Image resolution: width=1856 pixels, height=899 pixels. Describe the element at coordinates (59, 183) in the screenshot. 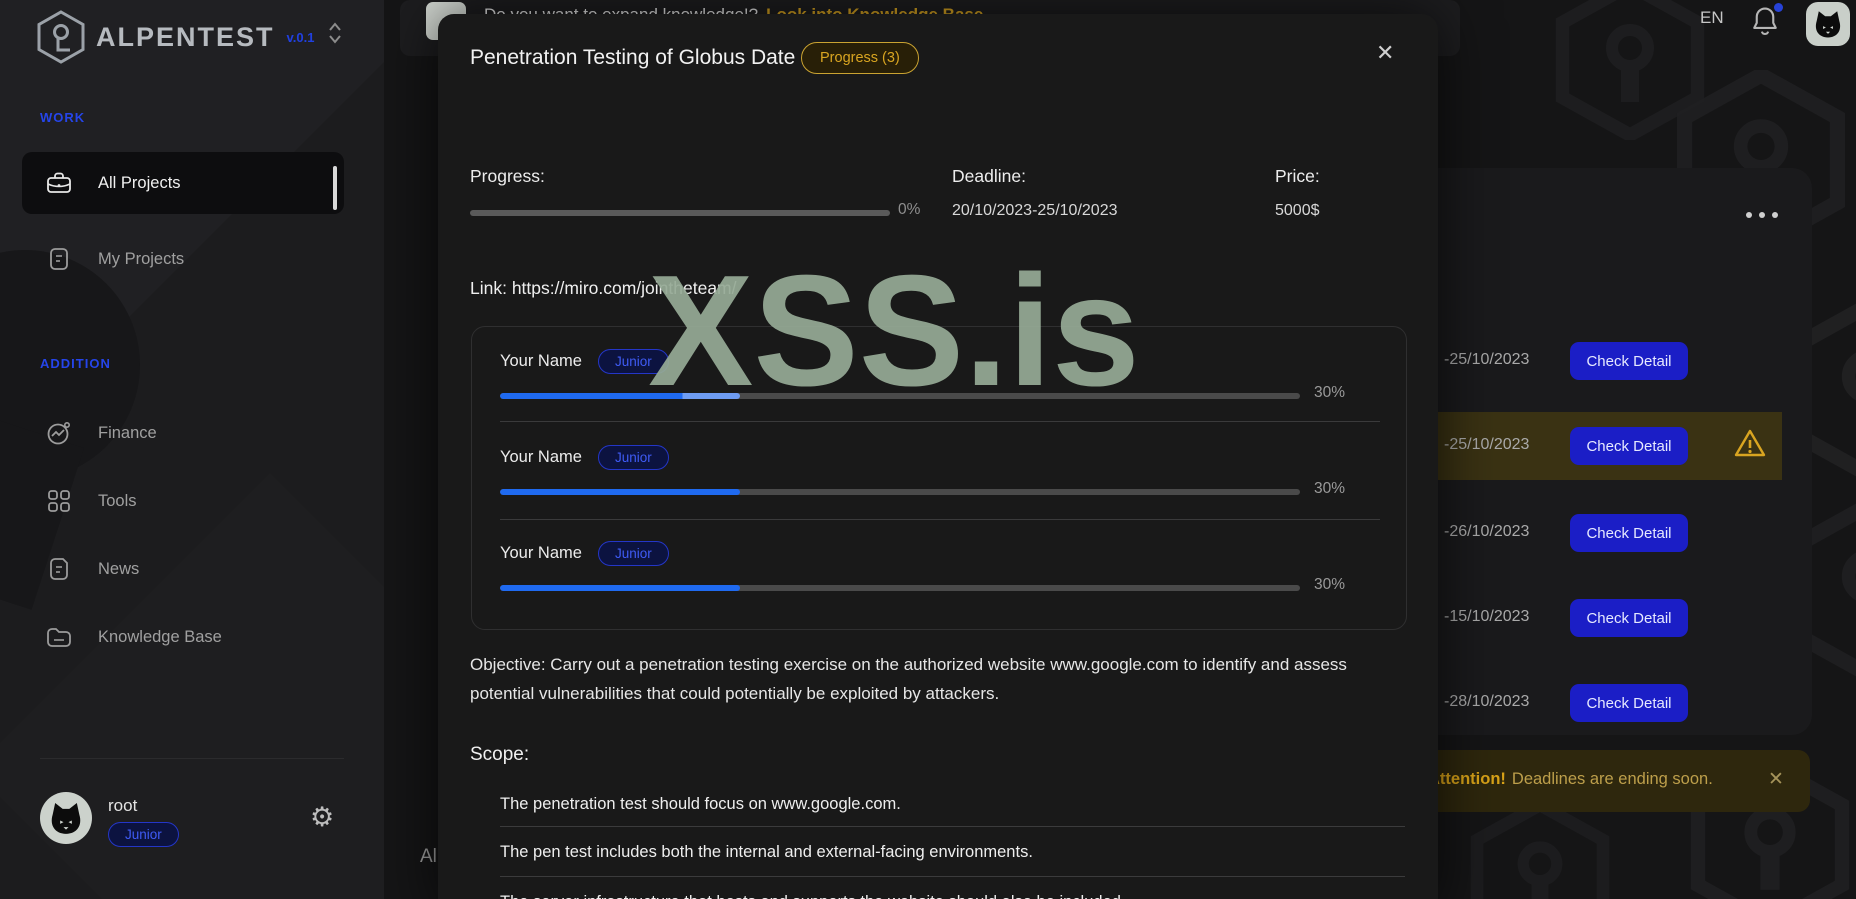

I see `briefcase-icon` at that location.